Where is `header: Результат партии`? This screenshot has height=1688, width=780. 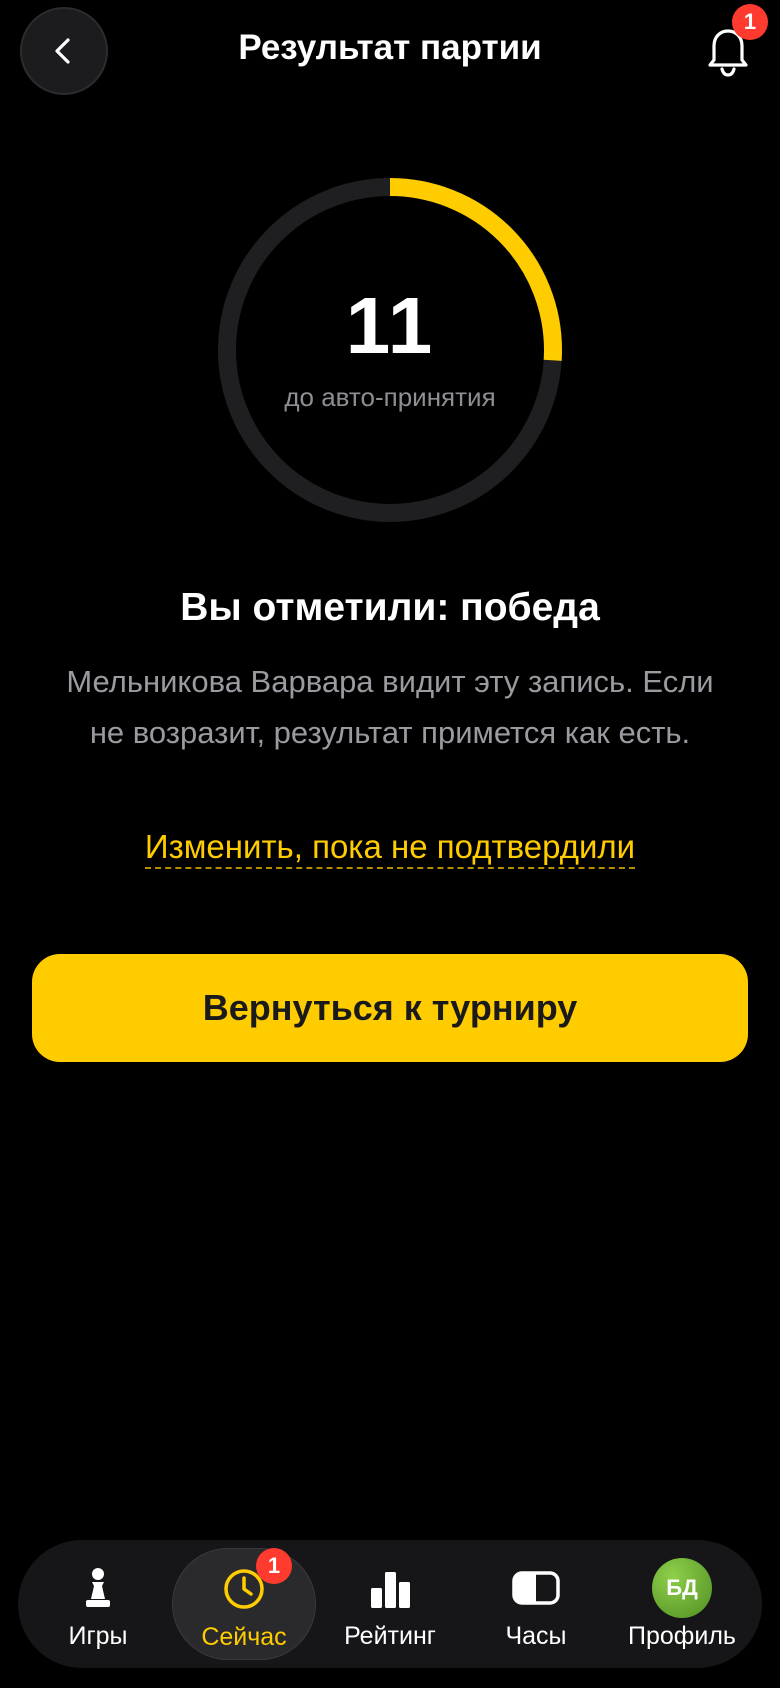 header: Результат партии is located at coordinates (390, 50).